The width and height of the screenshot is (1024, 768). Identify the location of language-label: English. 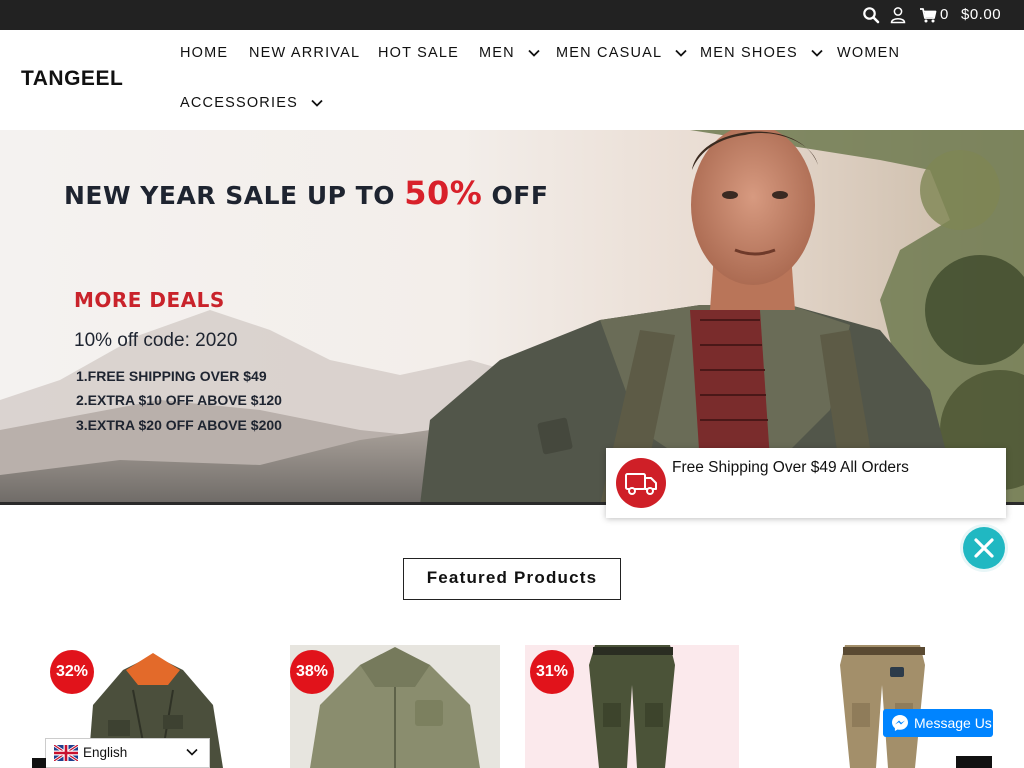
(105, 752).